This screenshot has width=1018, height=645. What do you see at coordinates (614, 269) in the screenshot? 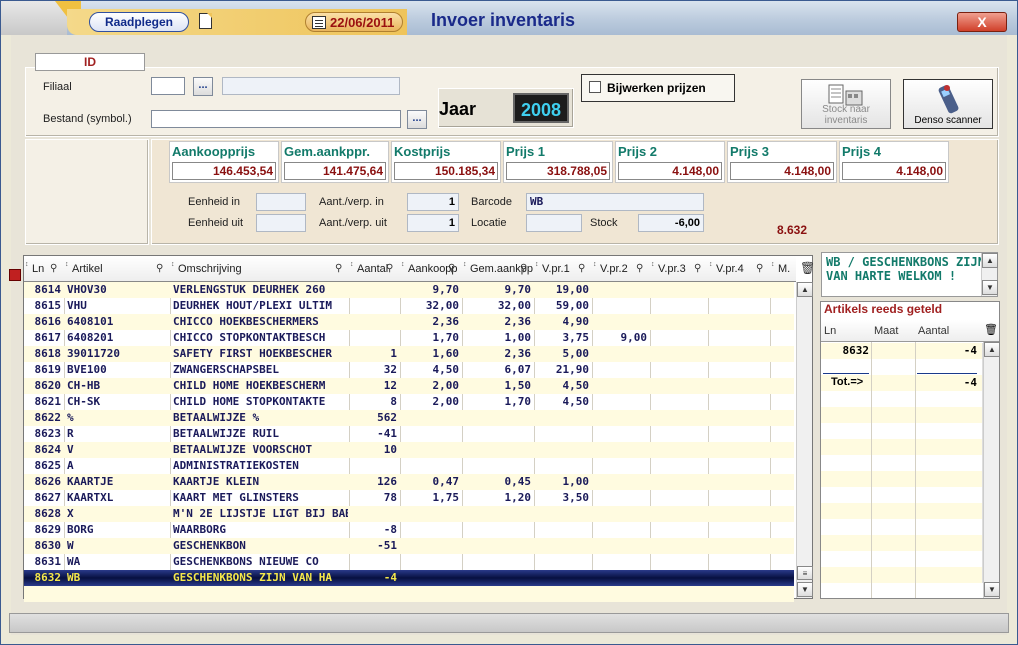
I see `column-header: V.pr.2` at bounding box center [614, 269].